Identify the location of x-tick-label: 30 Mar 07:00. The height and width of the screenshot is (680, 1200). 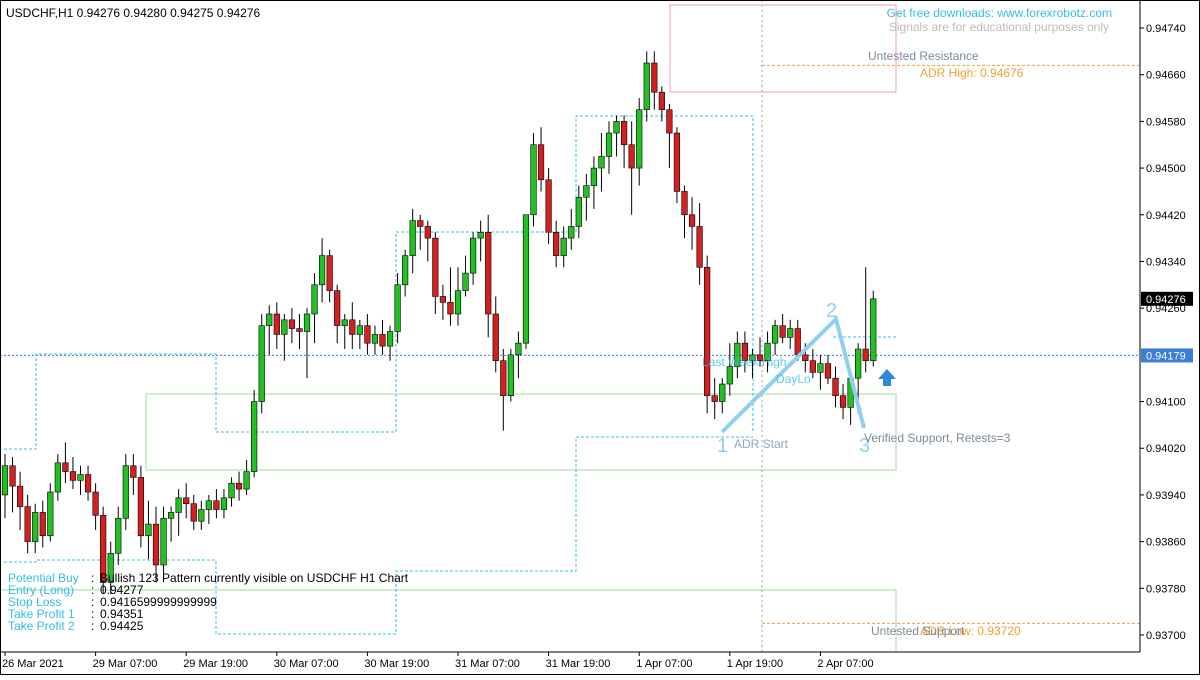
(306, 664).